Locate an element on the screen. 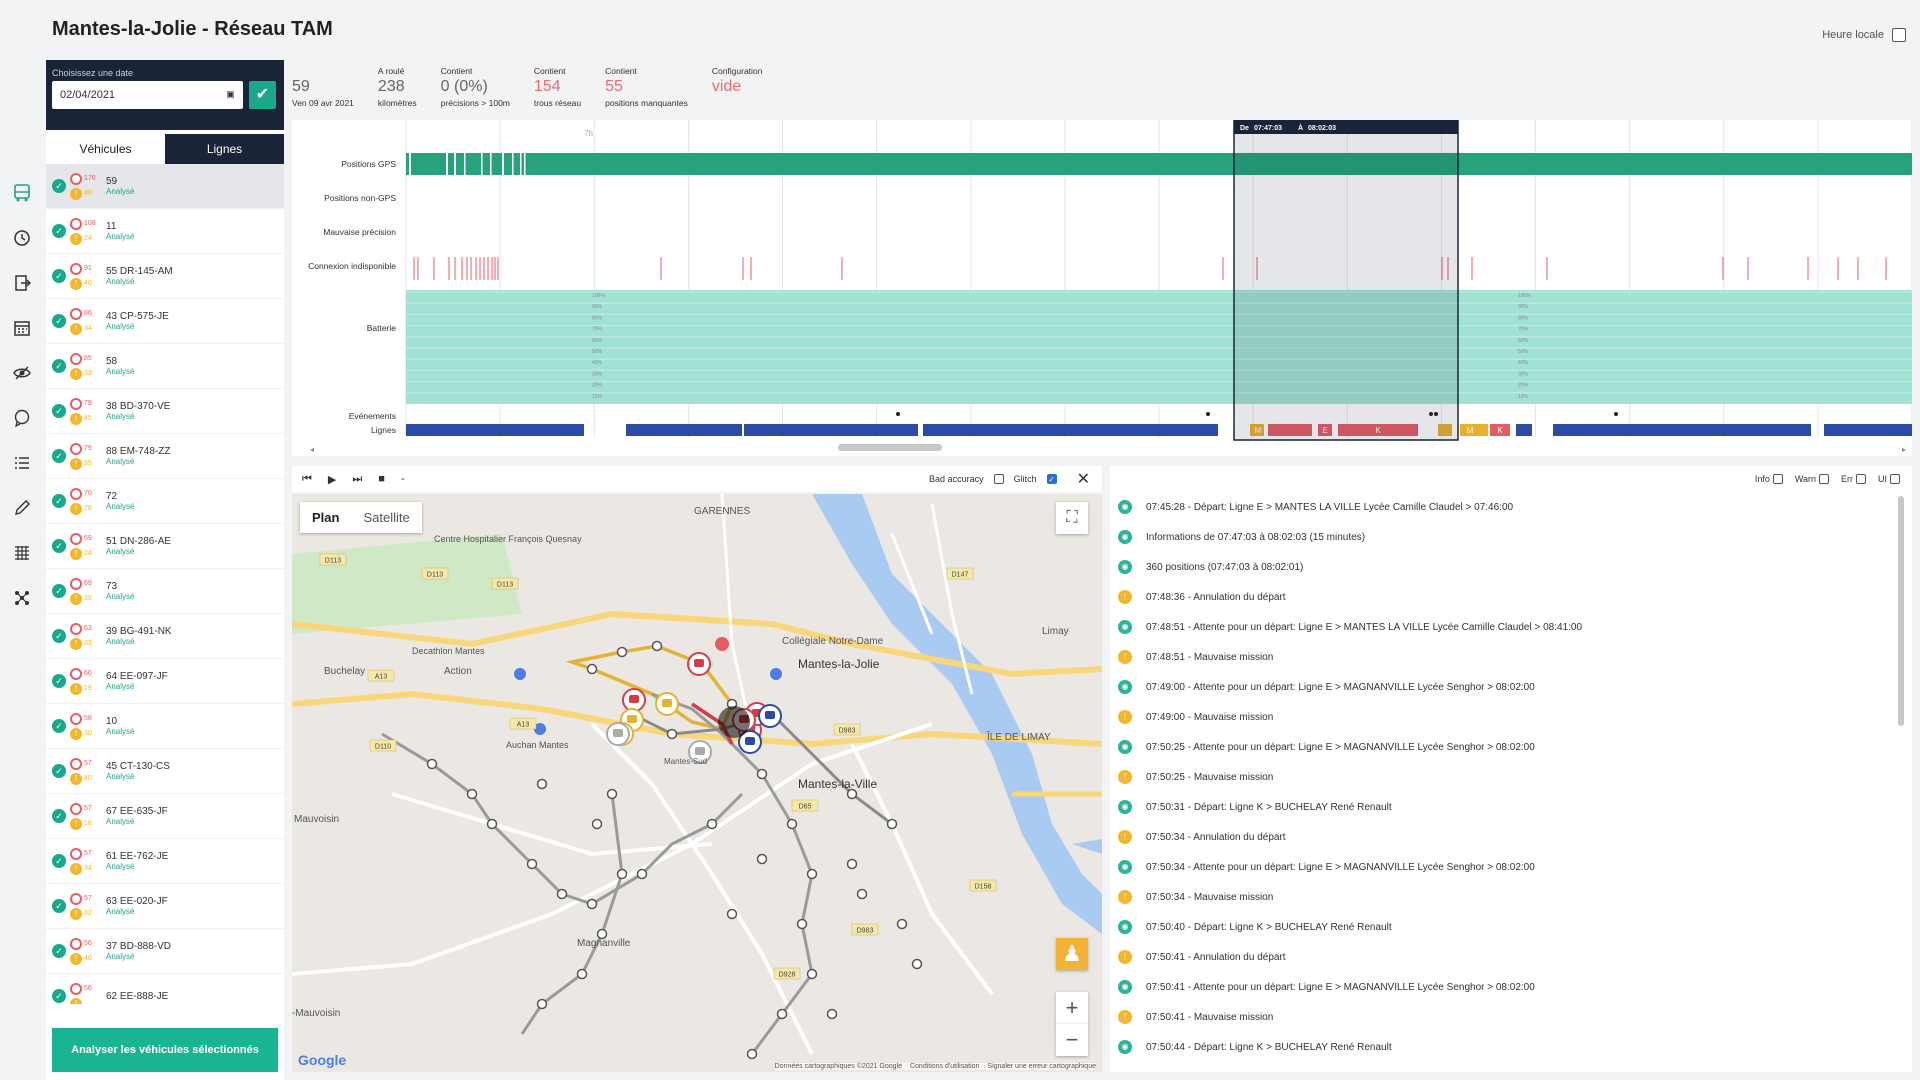 Image resolution: width=1920 pixels, height=1080 pixels. calendar-icon: ▣ is located at coordinates (230, 95).